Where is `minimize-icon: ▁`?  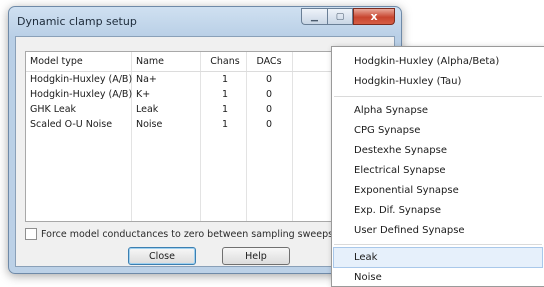 minimize-icon: ▁ is located at coordinates (314, 16).